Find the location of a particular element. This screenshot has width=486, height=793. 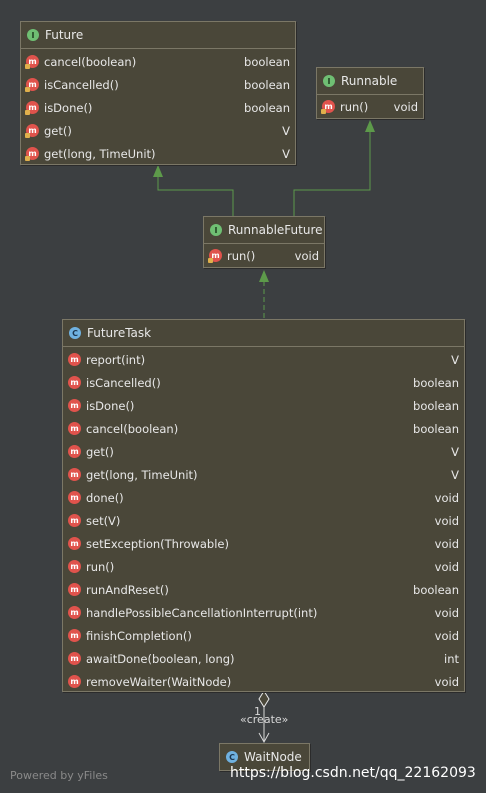

stereotype-label: «create» is located at coordinates (264, 719).